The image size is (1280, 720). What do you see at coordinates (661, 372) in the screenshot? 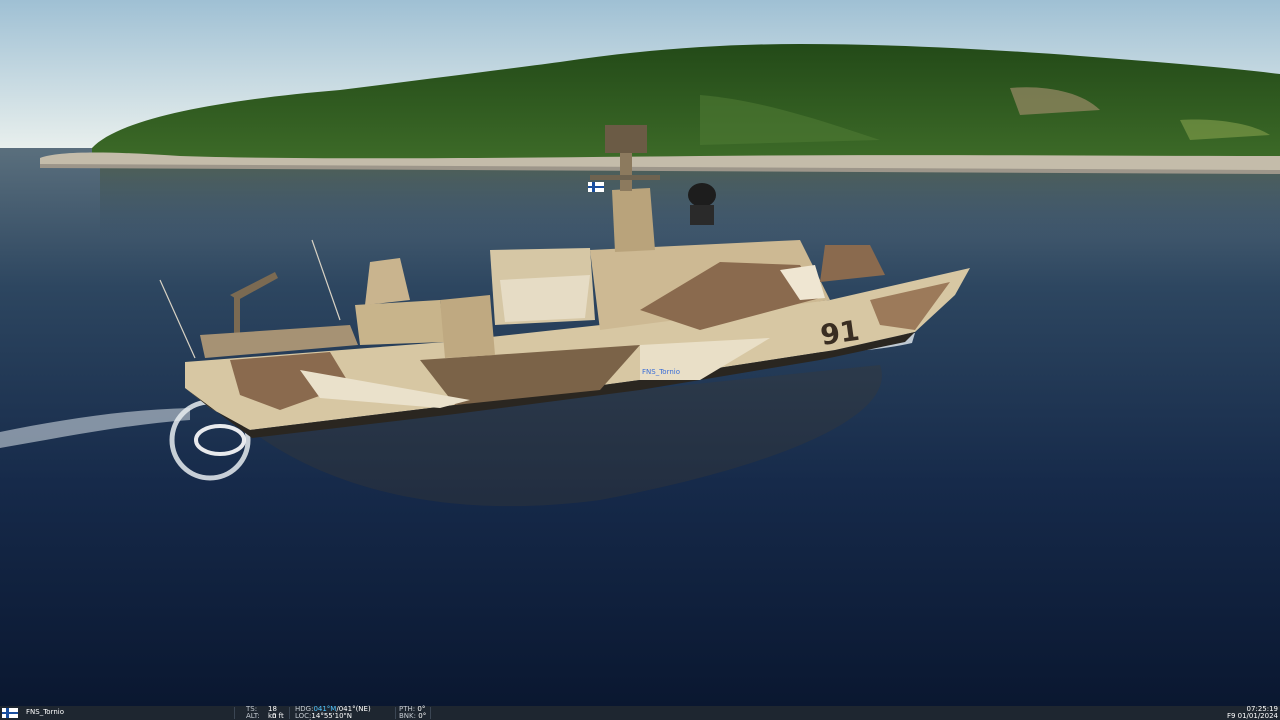
I see `unit-name-label: FNS_Tornio` at bounding box center [661, 372].